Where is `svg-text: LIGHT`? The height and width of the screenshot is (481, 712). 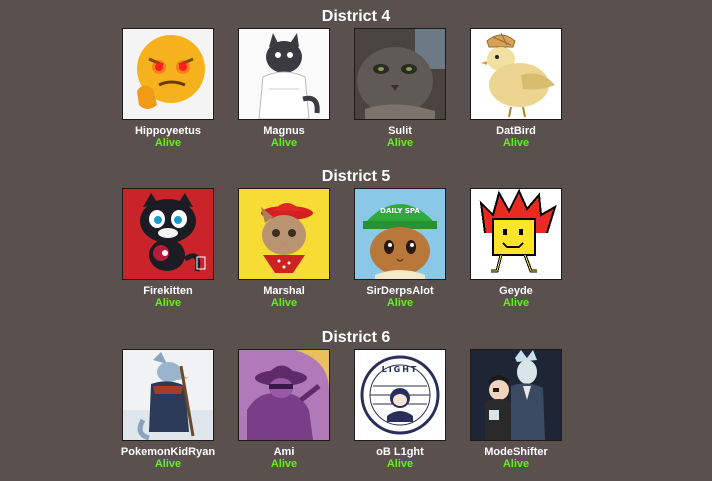 svg-text: LIGHT is located at coordinates (400, 369).